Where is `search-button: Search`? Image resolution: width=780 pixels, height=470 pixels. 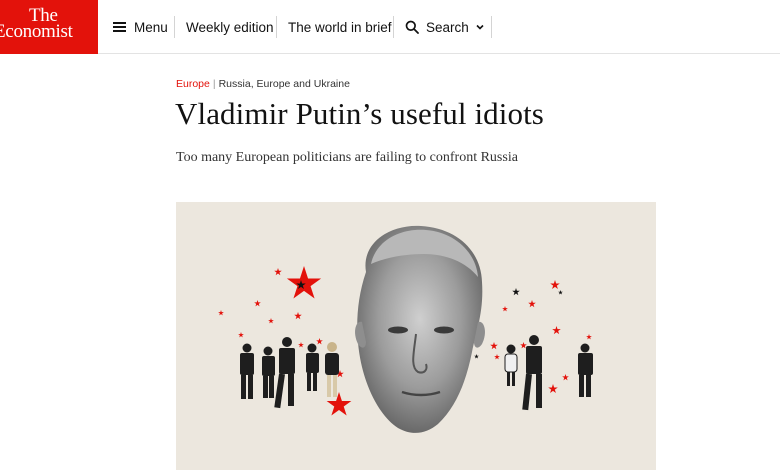 search-button: Search is located at coordinates (445, 27).